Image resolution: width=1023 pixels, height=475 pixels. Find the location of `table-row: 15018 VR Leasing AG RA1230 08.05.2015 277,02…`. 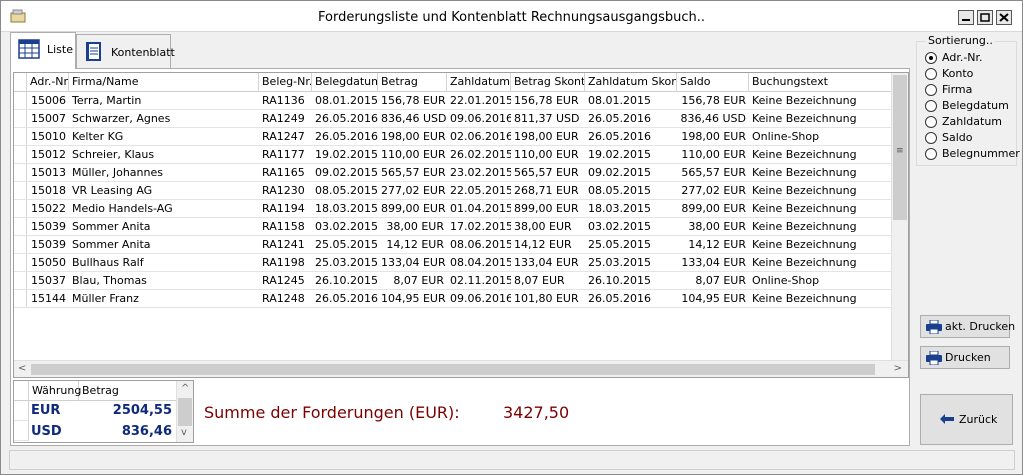

table-row: 15018 VR Leasing AG RA1230 08.05.2015 277,02… is located at coordinates (452, 191).